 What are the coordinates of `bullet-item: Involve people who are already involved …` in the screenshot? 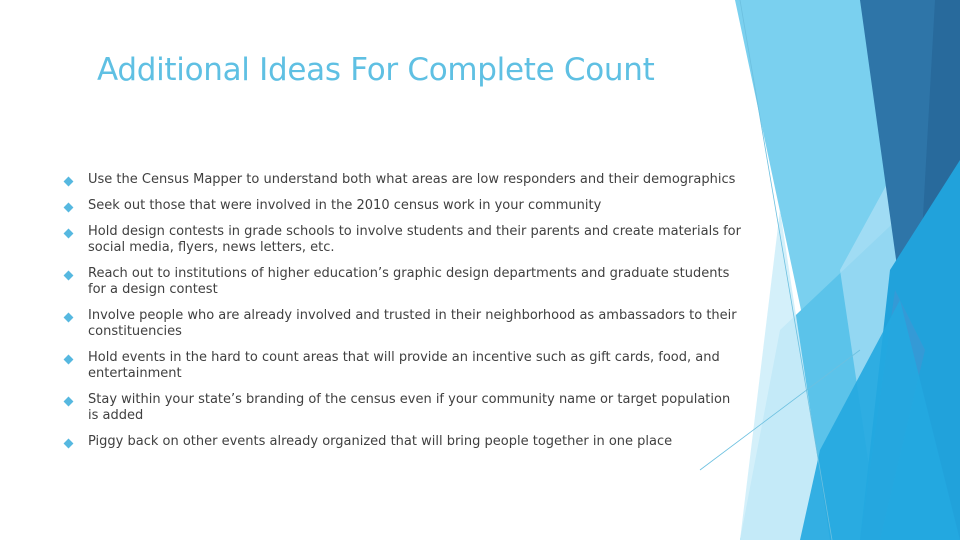 It's located at (402, 324).